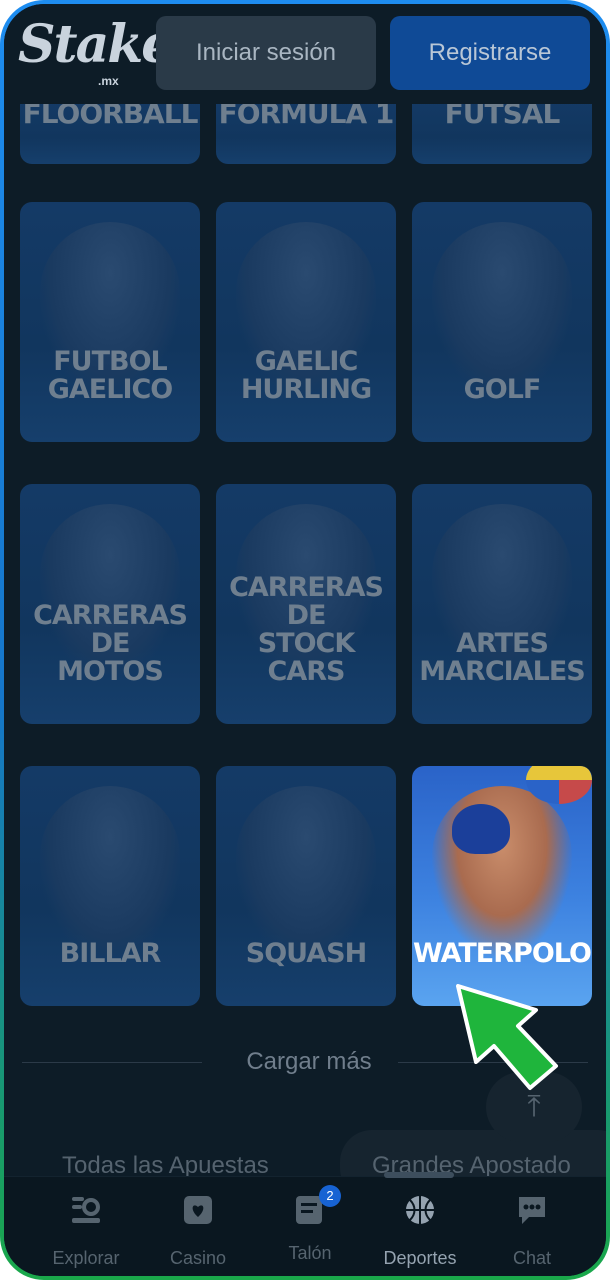 The image size is (610, 1280). Describe the element at coordinates (502, 389) in the screenshot. I see `sport-card-label: GOLF` at that location.